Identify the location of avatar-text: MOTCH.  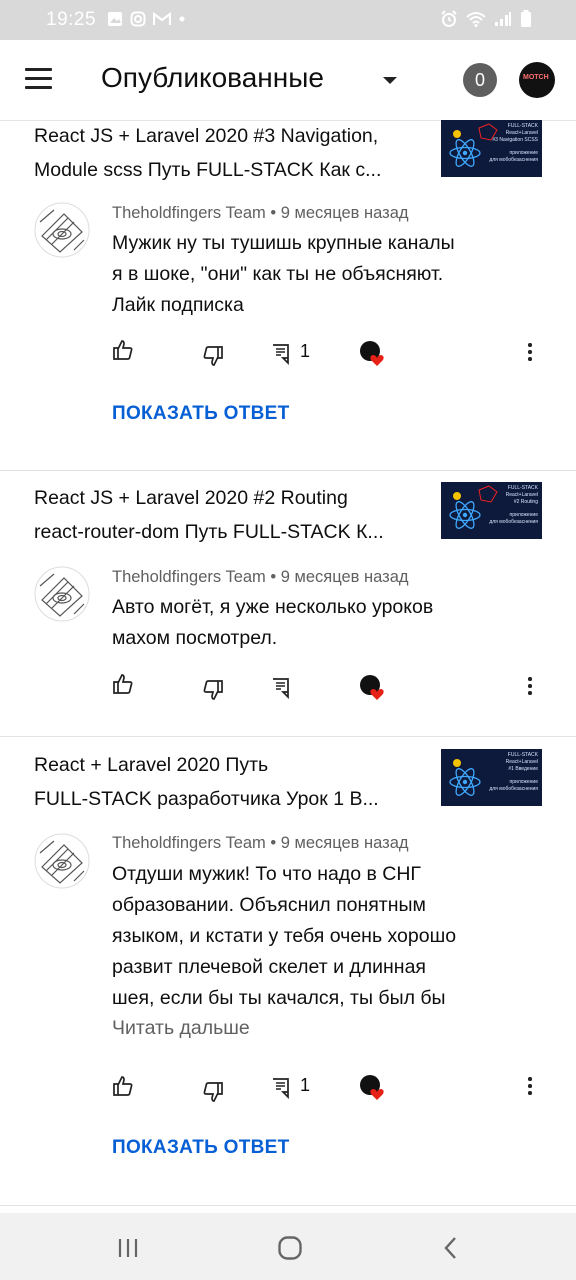
(536, 77).